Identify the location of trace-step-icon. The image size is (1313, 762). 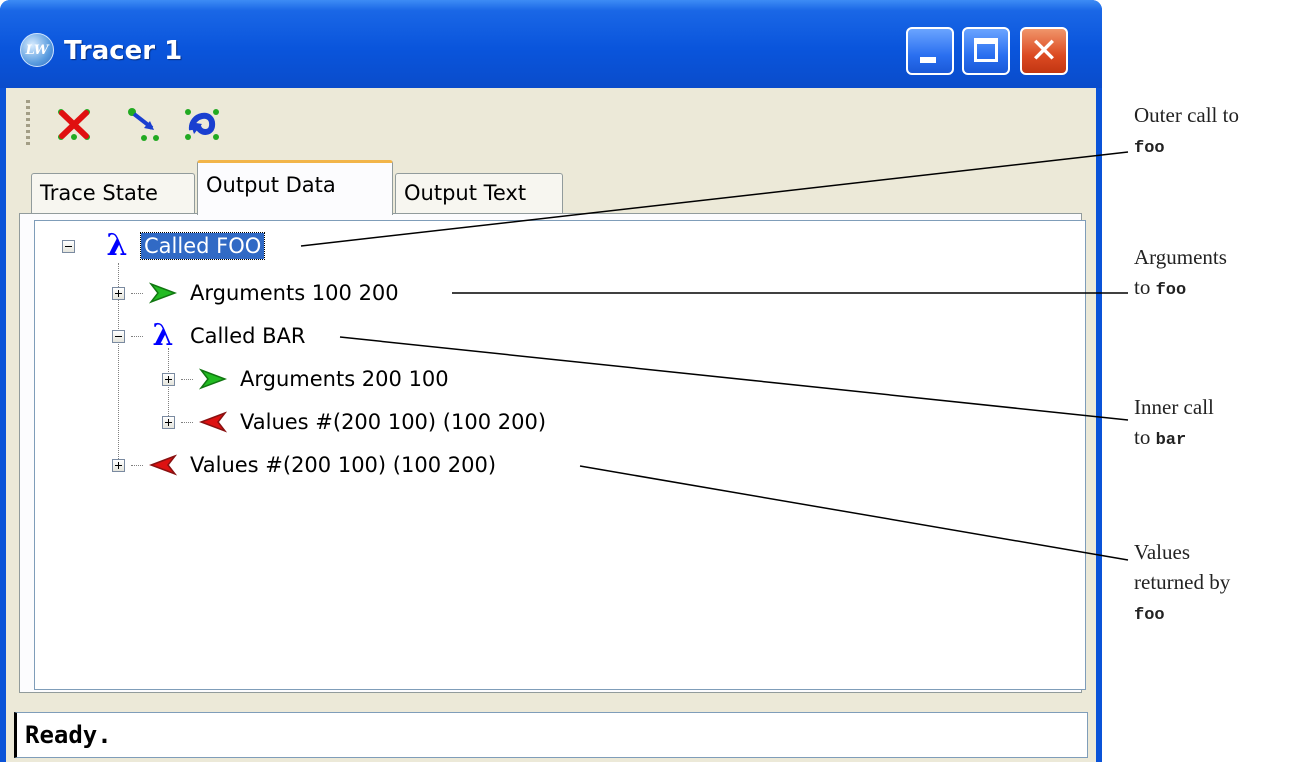
(143, 124).